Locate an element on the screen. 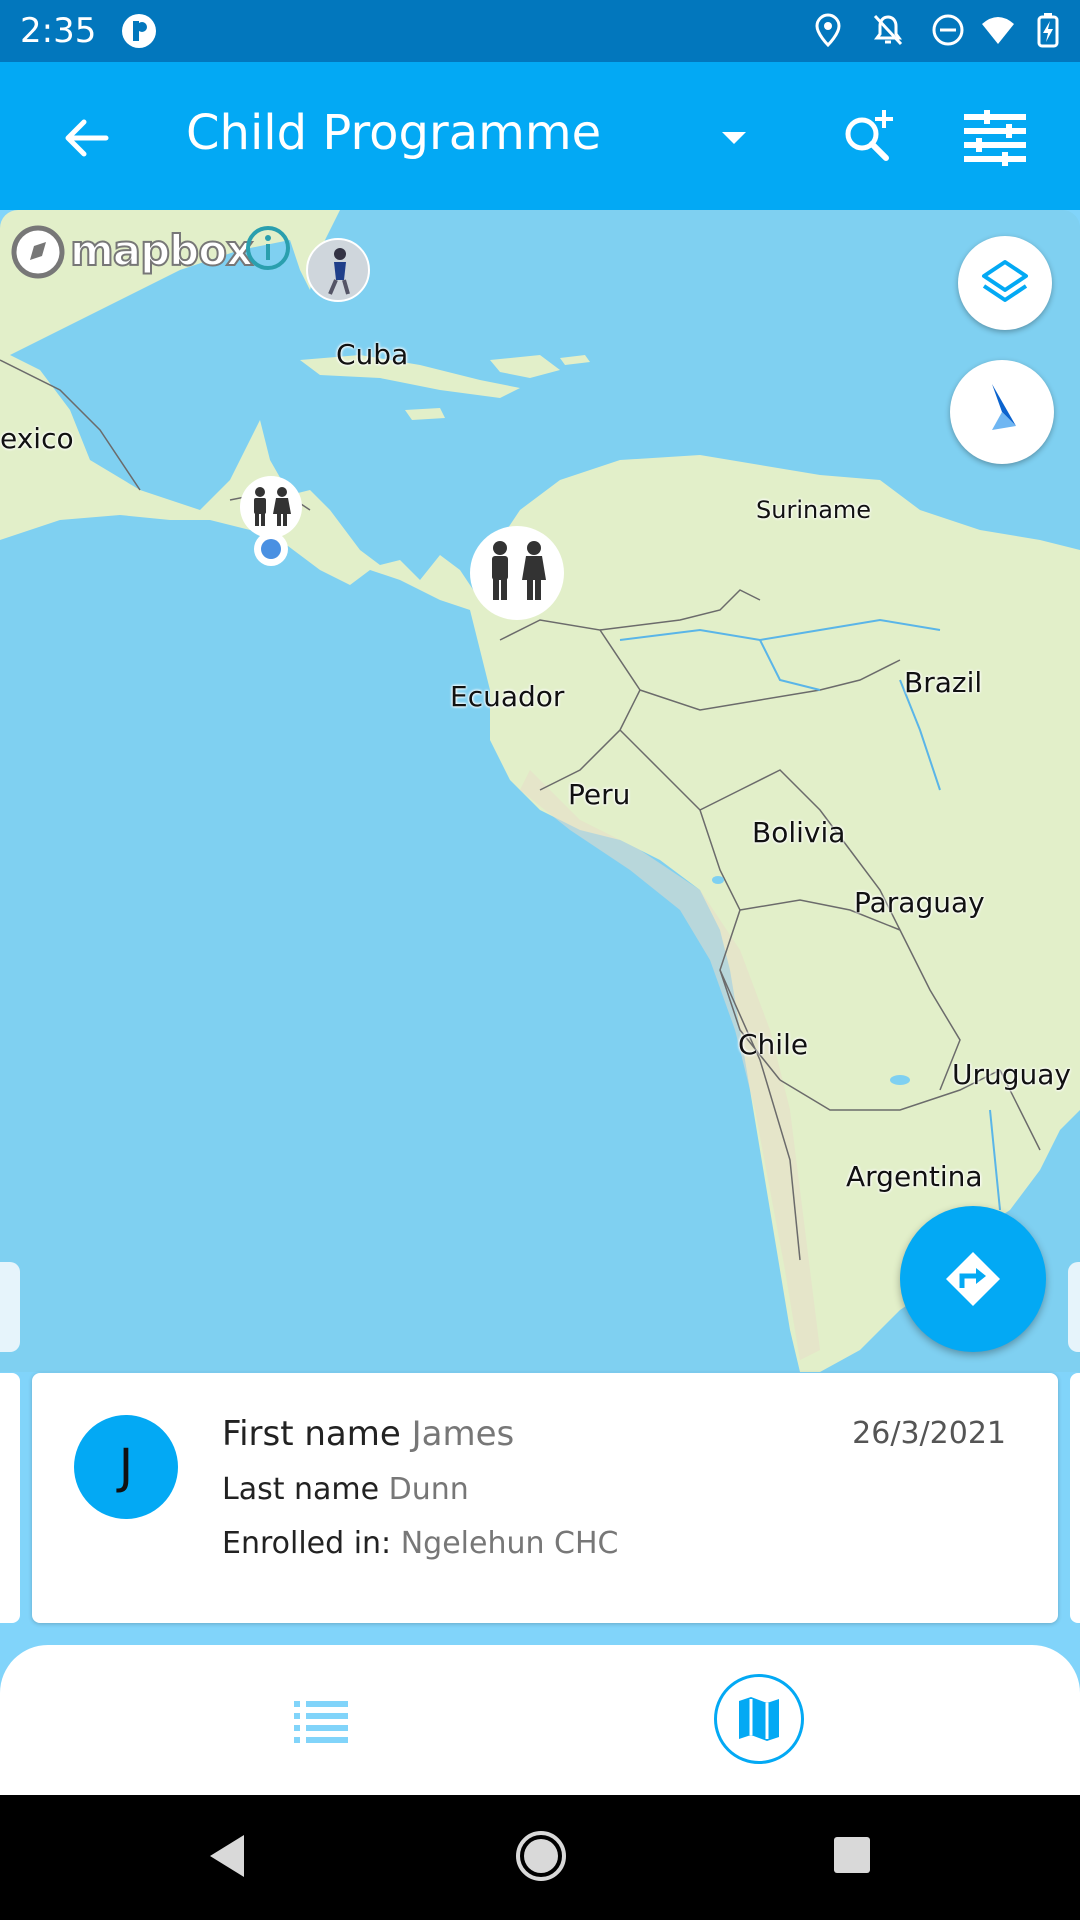  toolbar: Child Programme is located at coordinates (540, 136).